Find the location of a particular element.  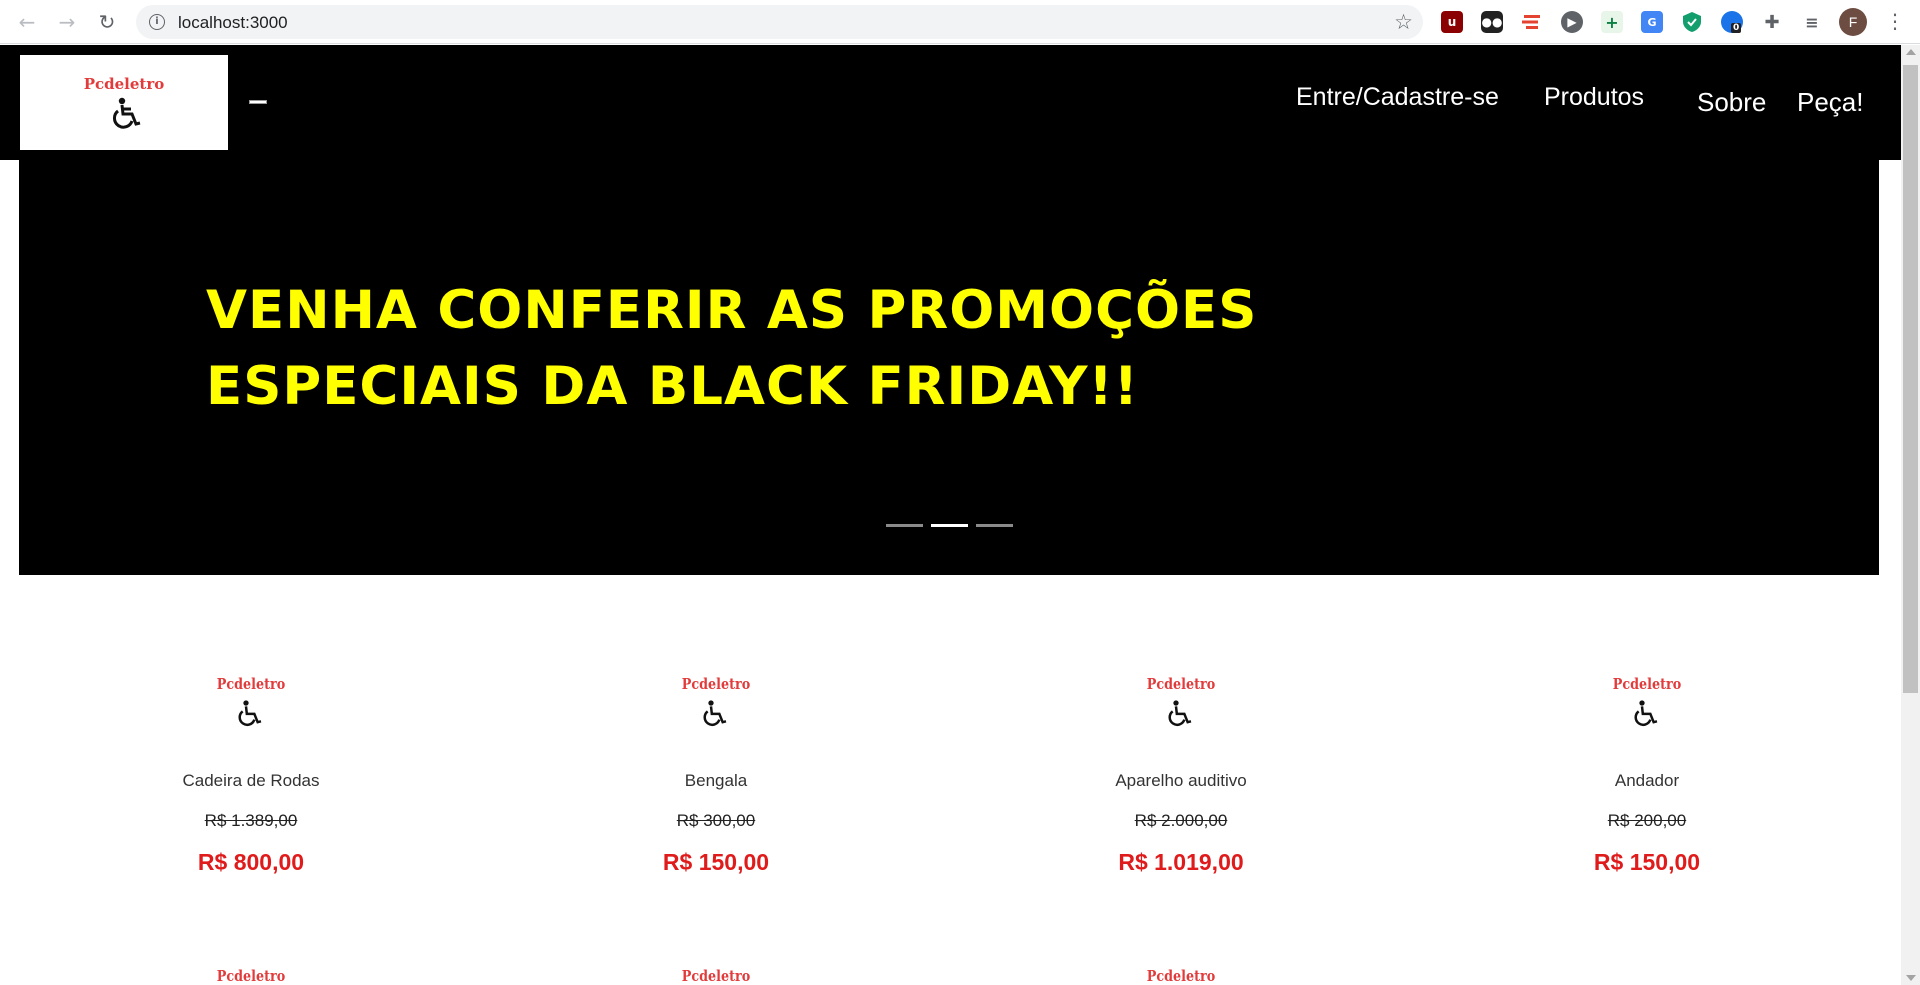

product-old-price: R$ 2.000,00 is located at coordinates (1181, 820).